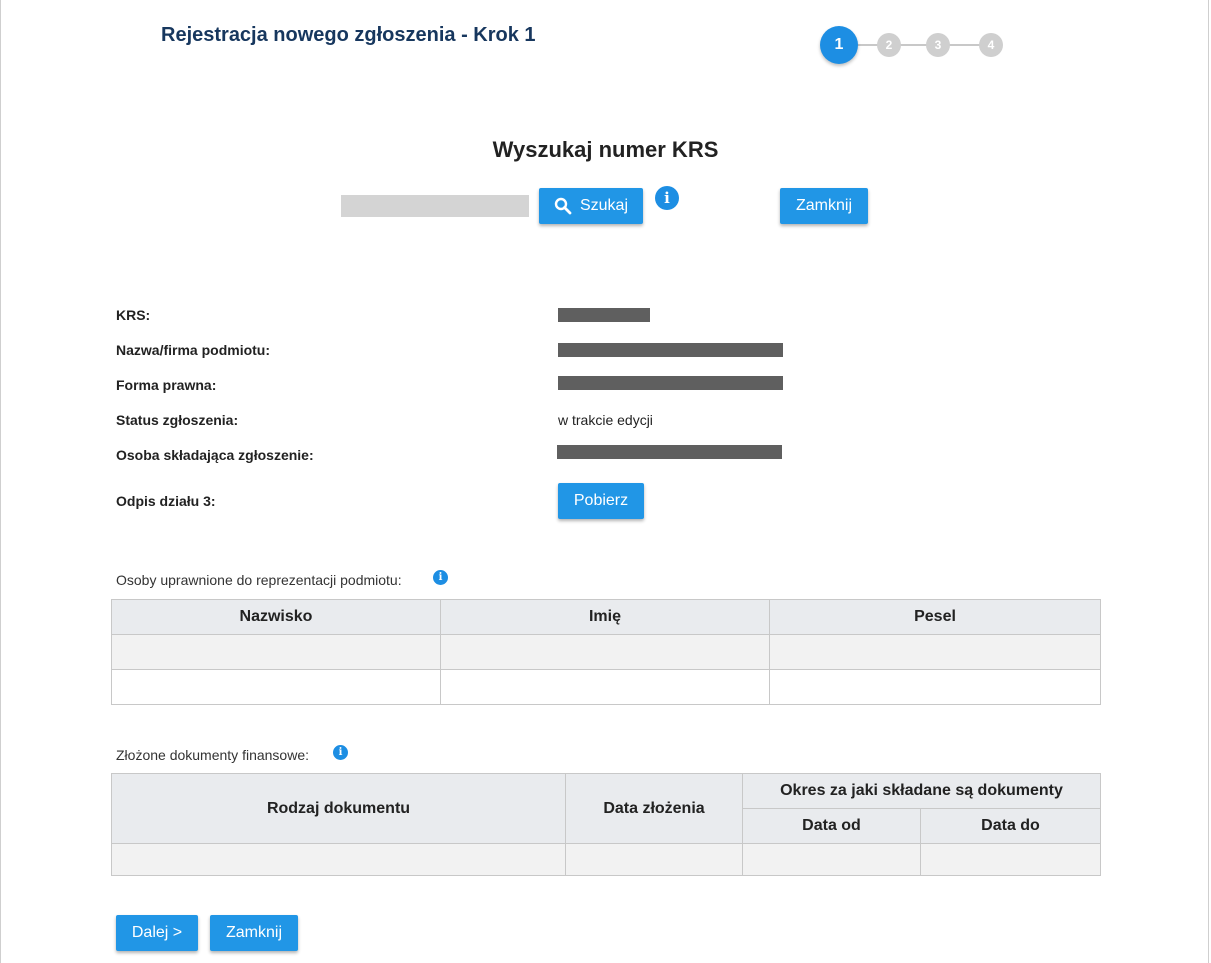 Image resolution: width=1211 pixels, height=963 pixels. What do you see at coordinates (669, 452) in the screenshot?
I see `submitter-value-redacted` at bounding box center [669, 452].